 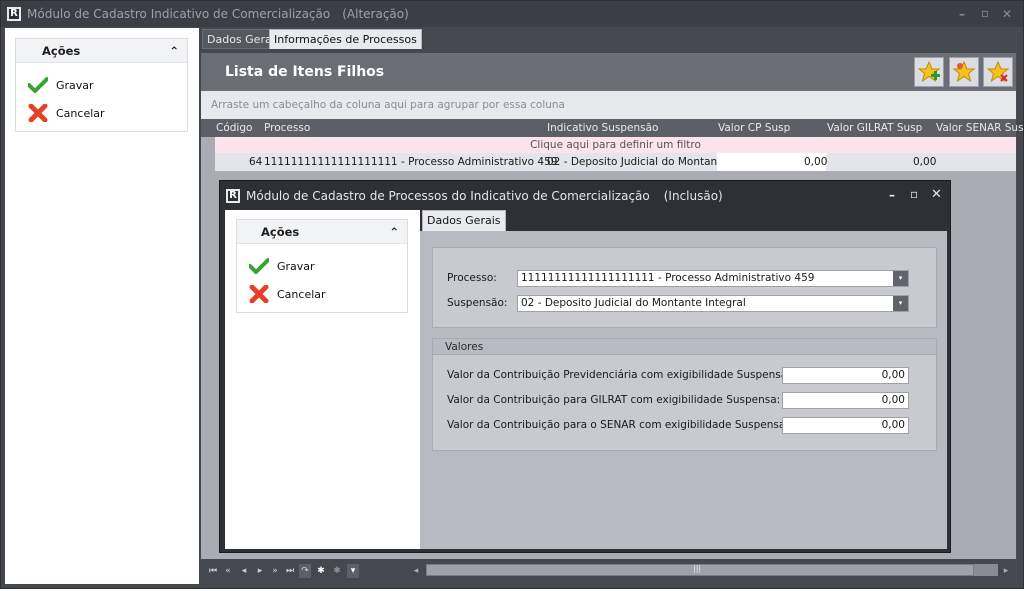 I want to click on actions-panel: Ações ⌃ Gravar Cancelar, so click(x=101, y=85).